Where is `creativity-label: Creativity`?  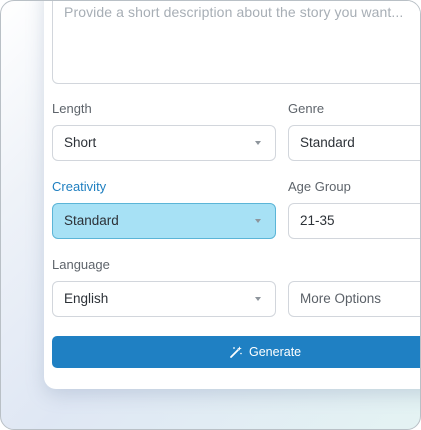
creativity-label: Creativity is located at coordinates (79, 186).